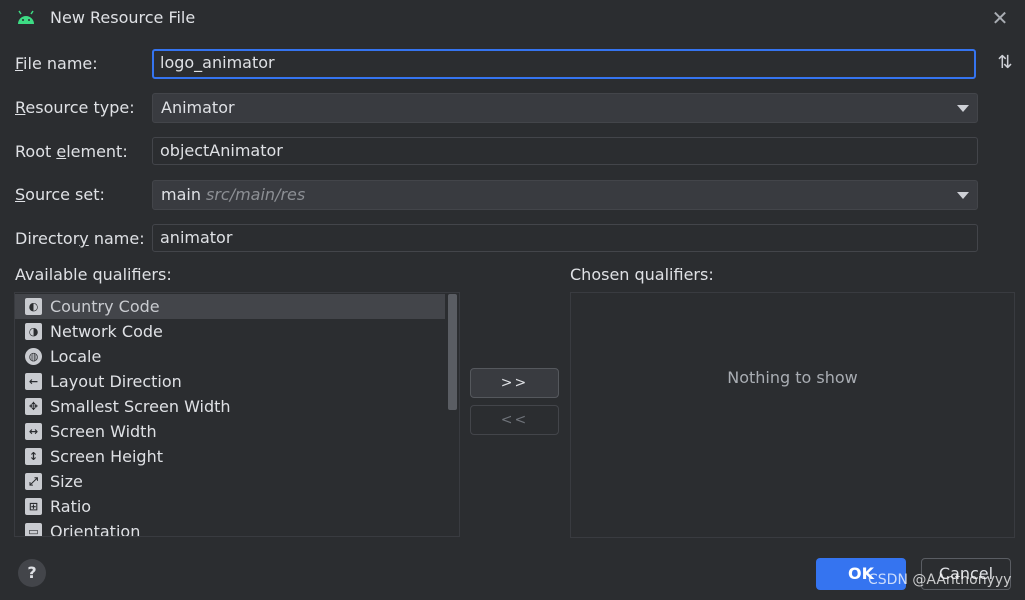 Image resolution: width=1025 pixels, height=600 pixels. What do you see at coordinates (230, 431) in the screenshot?
I see `list-item: ↔ Screen Width` at bounding box center [230, 431].